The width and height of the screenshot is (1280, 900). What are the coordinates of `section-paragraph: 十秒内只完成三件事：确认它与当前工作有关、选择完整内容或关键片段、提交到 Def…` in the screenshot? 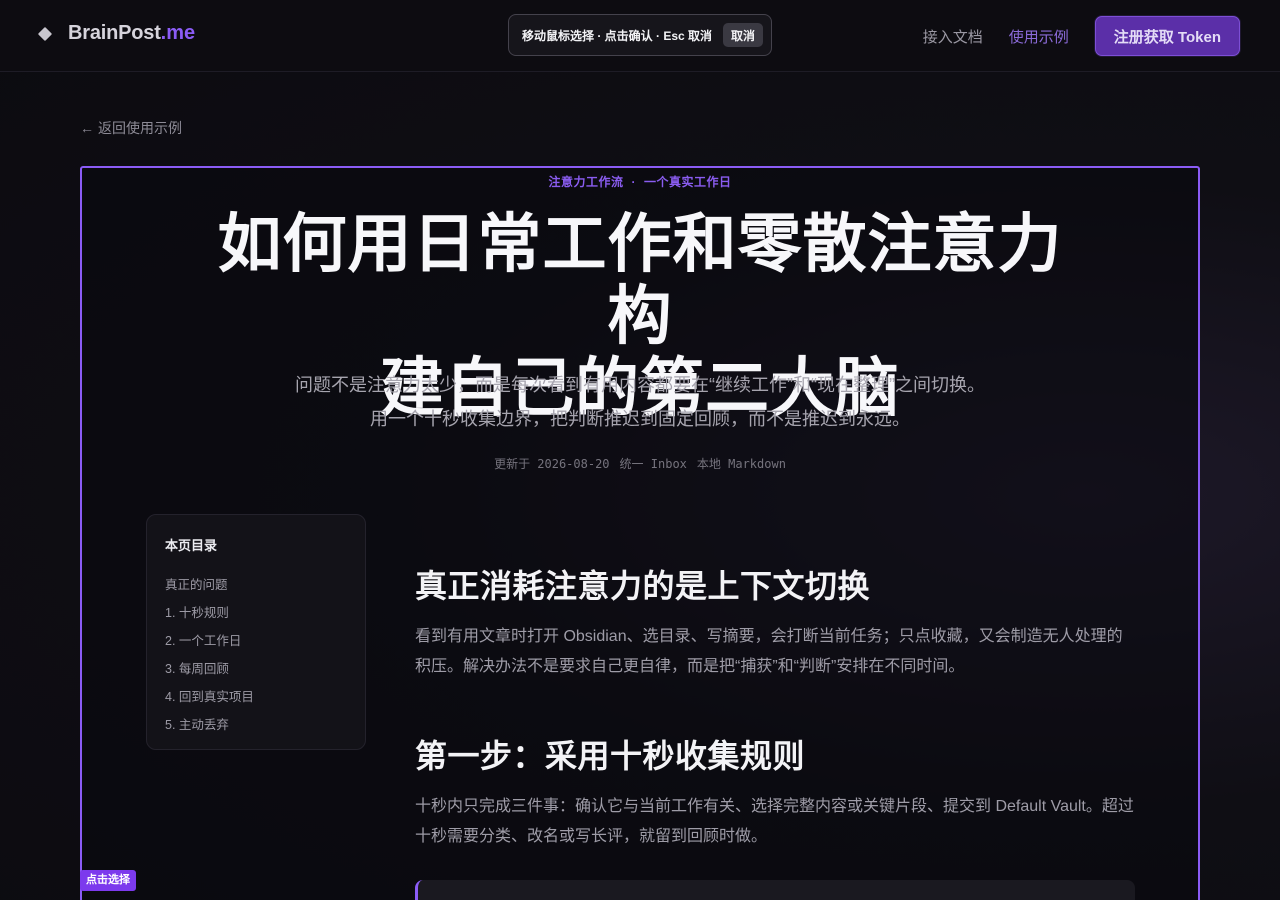 It's located at (774, 821).